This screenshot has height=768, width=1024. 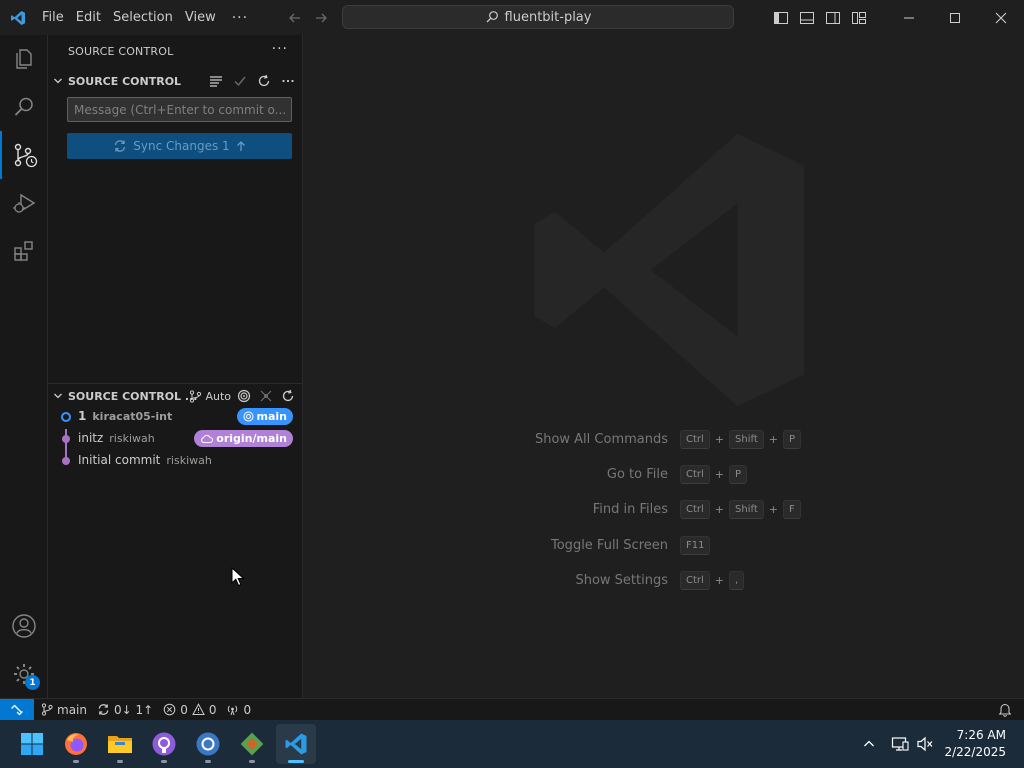 I want to click on toggle-primary-sidebar-icon, so click(x=781, y=17).